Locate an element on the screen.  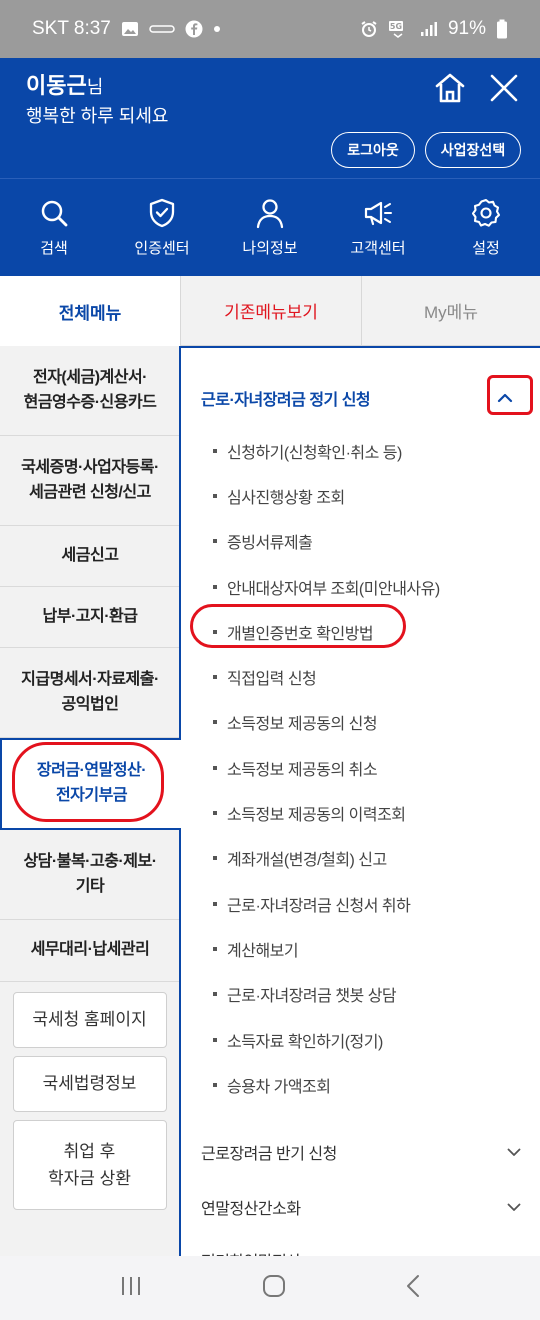
submenu-item: 심사진행상황 조회 is located at coordinates (326, 495).